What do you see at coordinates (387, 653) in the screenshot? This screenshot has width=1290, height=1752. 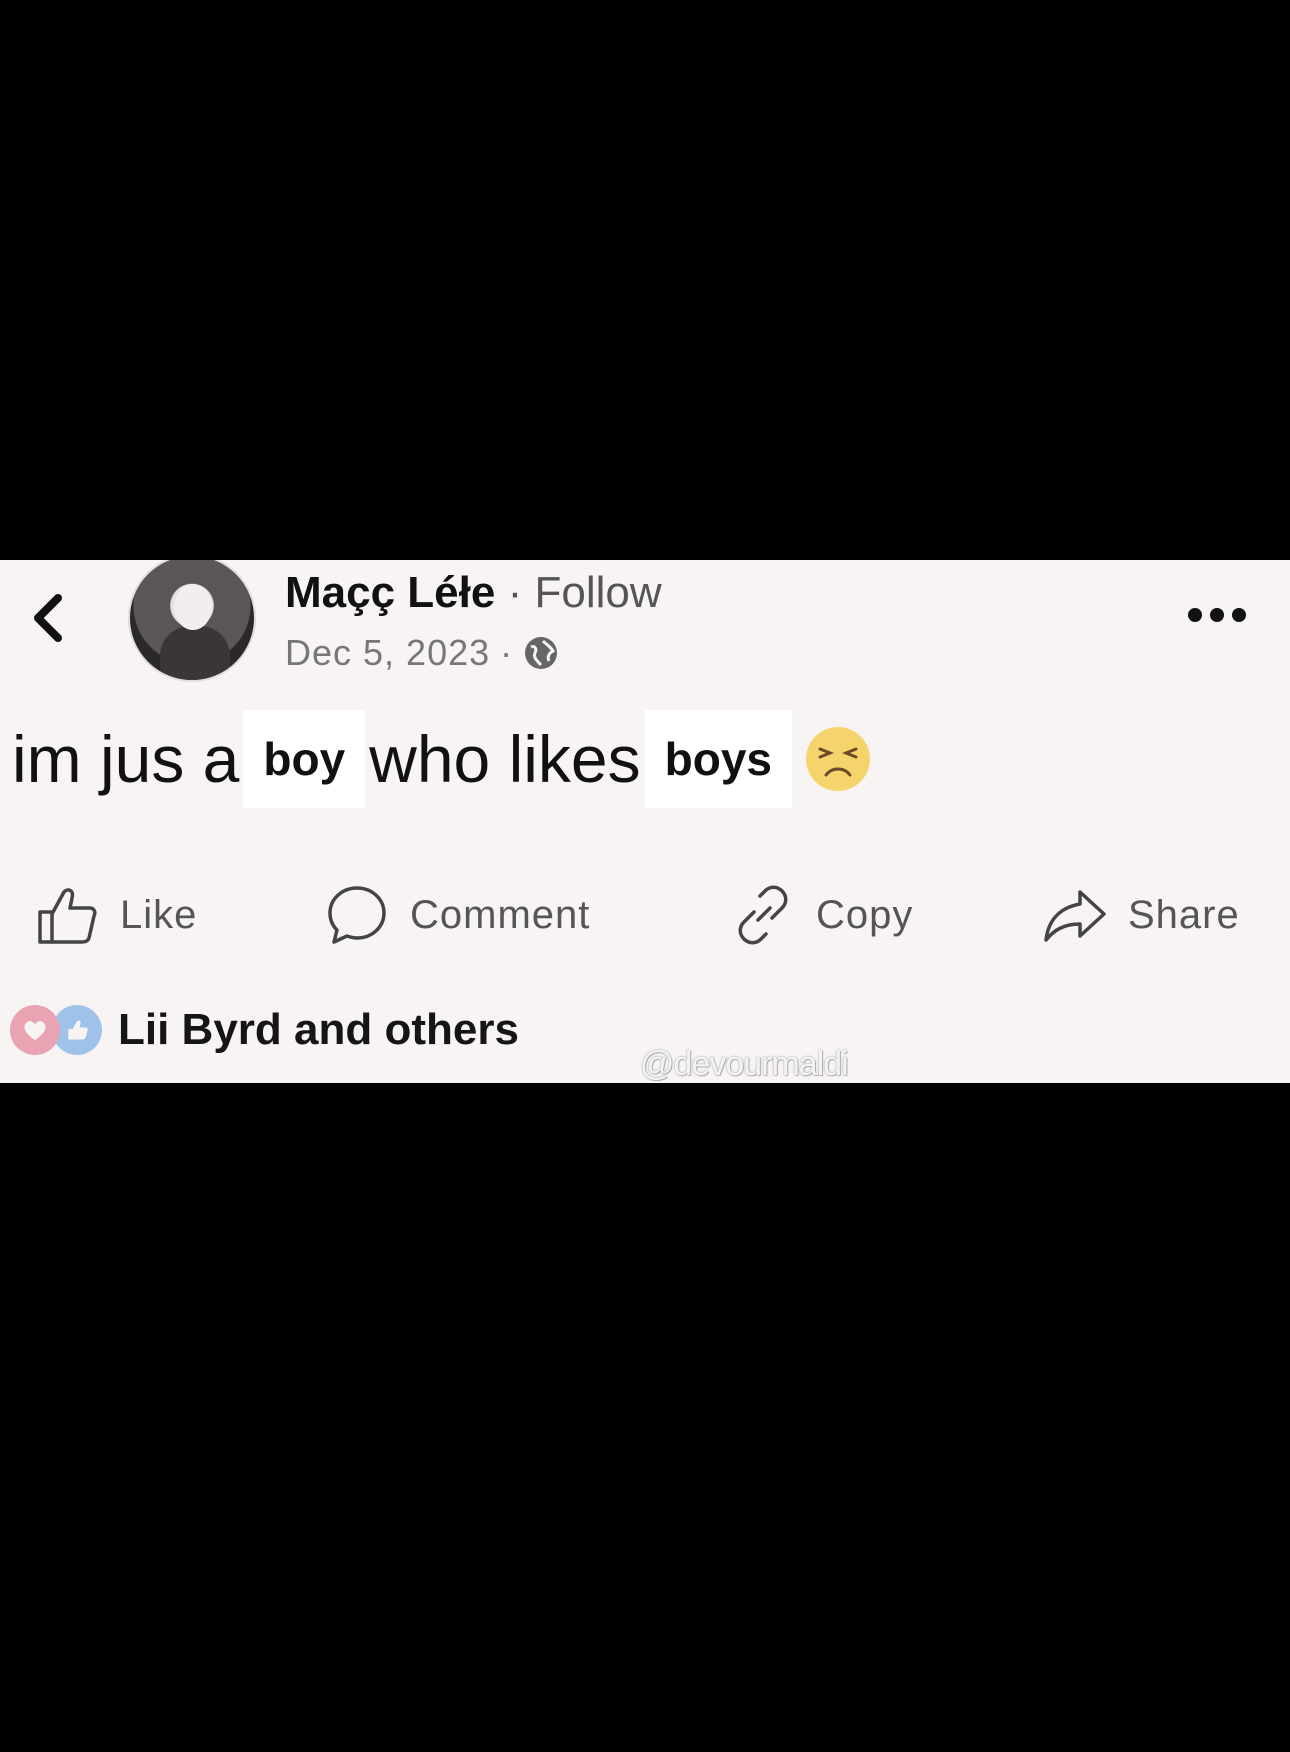 I see `post-date: Dec 5, 2023` at bounding box center [387, 653].